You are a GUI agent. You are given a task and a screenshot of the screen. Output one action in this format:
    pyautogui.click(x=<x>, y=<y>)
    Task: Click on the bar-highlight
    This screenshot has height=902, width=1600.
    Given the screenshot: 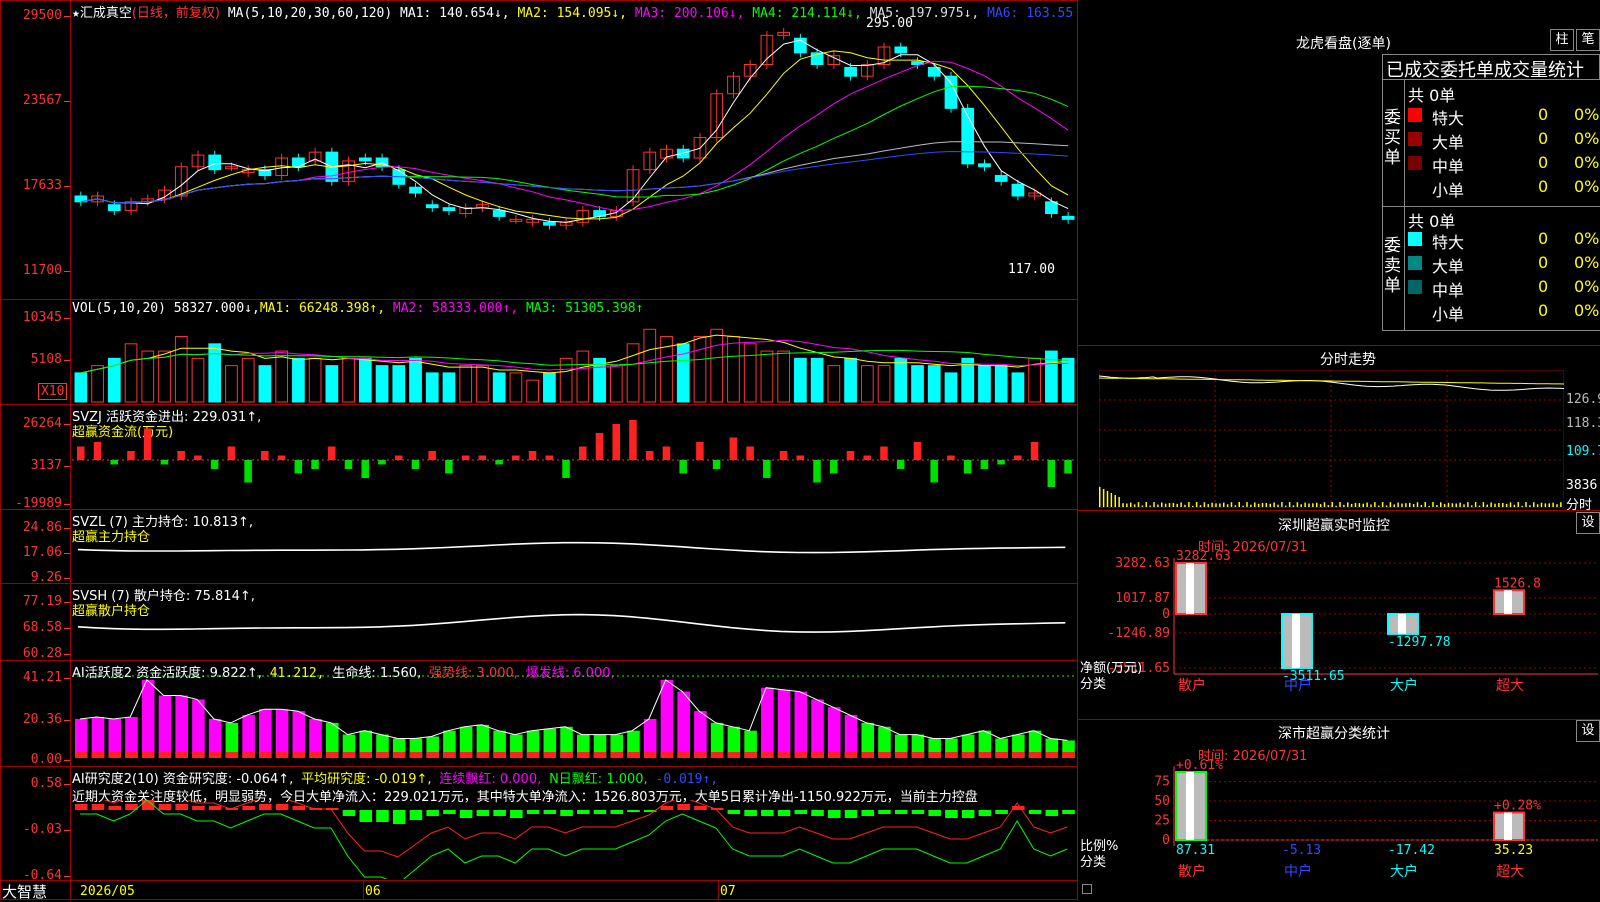 What is the action you would take?
    pyautogui.click(x=1402, y=624)
    